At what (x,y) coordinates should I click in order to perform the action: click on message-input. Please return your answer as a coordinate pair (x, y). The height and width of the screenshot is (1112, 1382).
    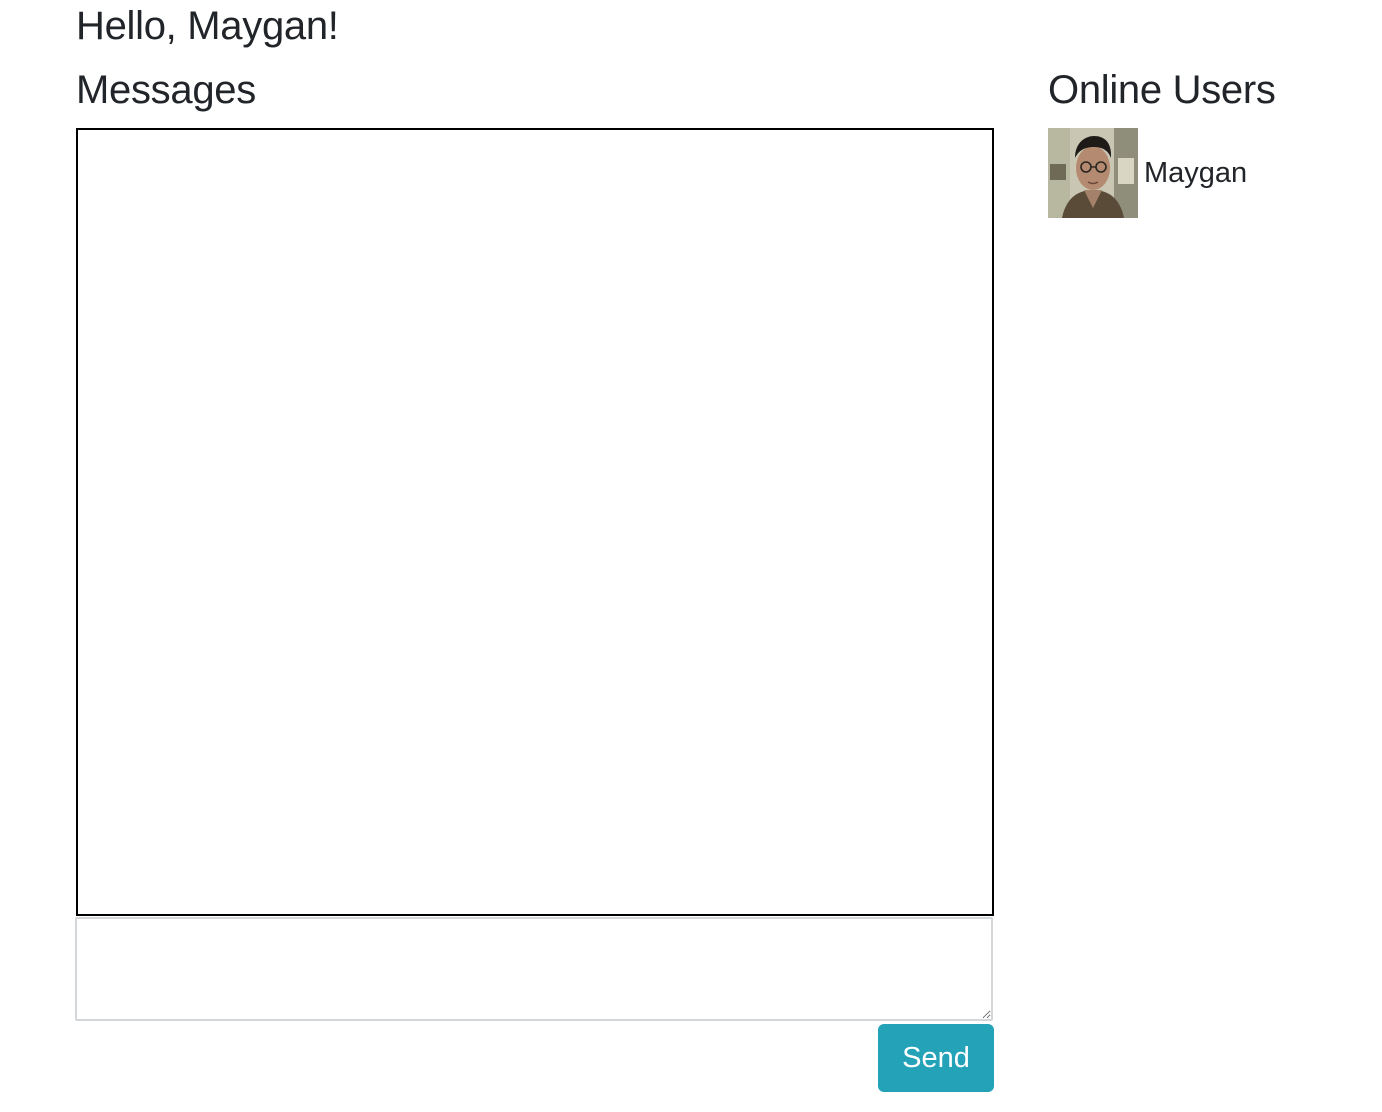
    Looking at the image, I should click on (534, 969).